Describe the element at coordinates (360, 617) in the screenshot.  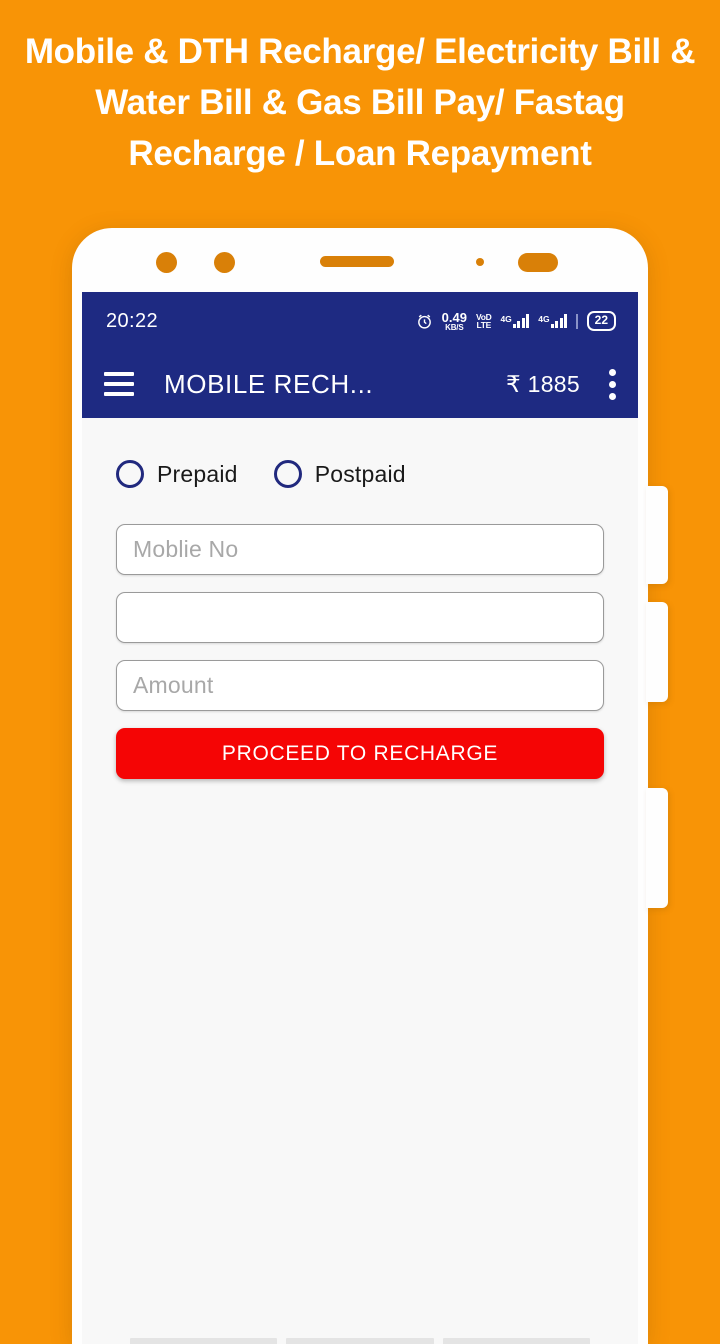
I see `operator-input` at that location.